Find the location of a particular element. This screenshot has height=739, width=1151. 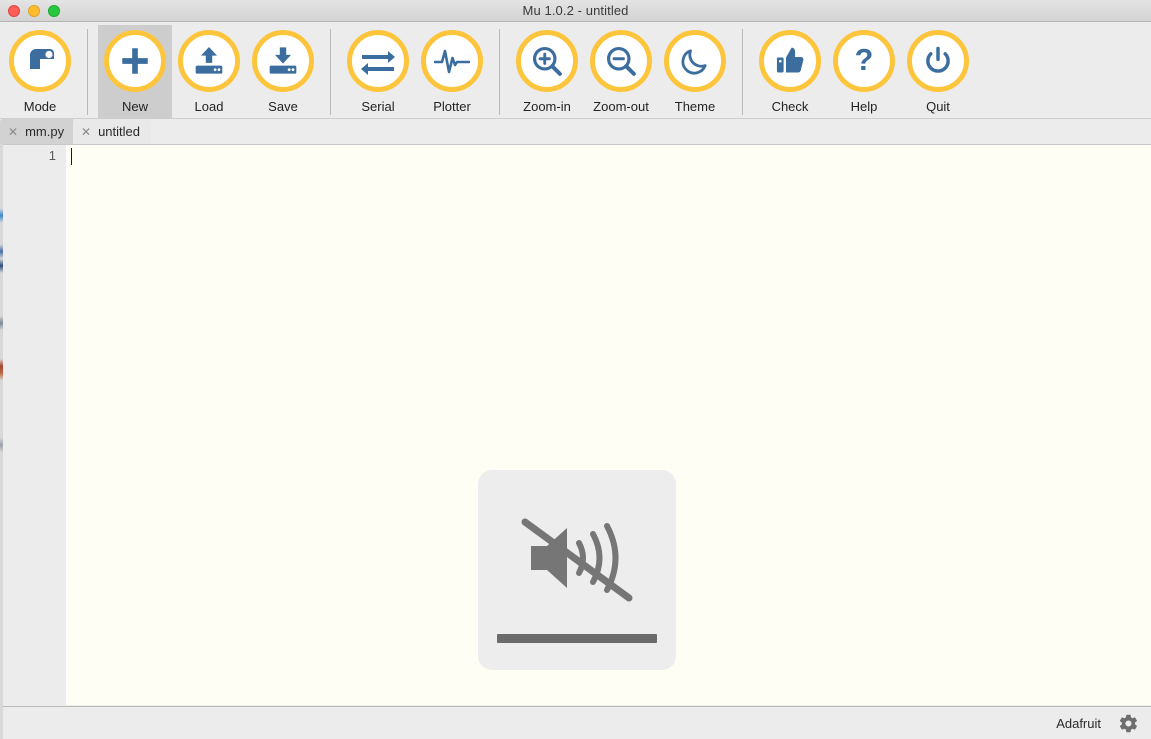

current-mode-label: Adafruit is located at coordinates (1078, 723).